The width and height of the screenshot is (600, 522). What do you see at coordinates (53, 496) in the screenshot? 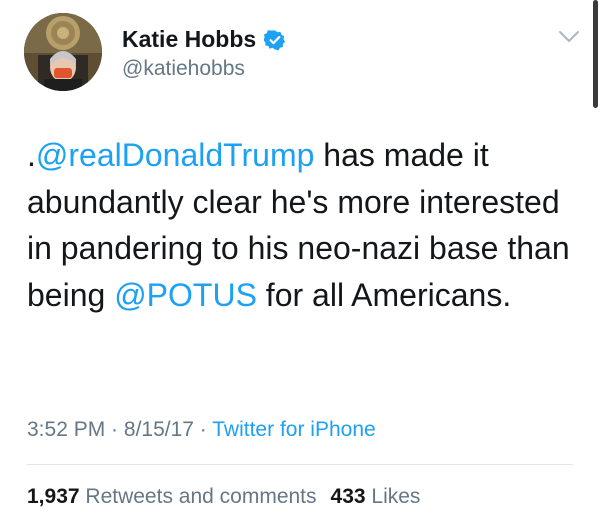
I see `retweets-count: 1,937` at bounding box center [53, 496].